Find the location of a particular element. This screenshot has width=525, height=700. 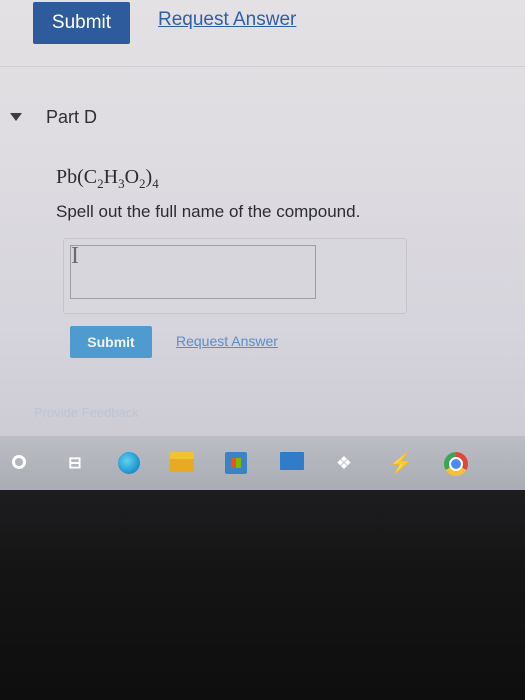

file-explorer-icon is located at coordinates (182, 462).